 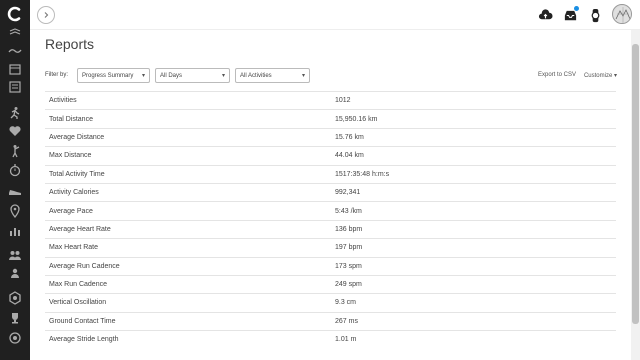 I want to click on report-list-icon, so click(x=15, y=87).